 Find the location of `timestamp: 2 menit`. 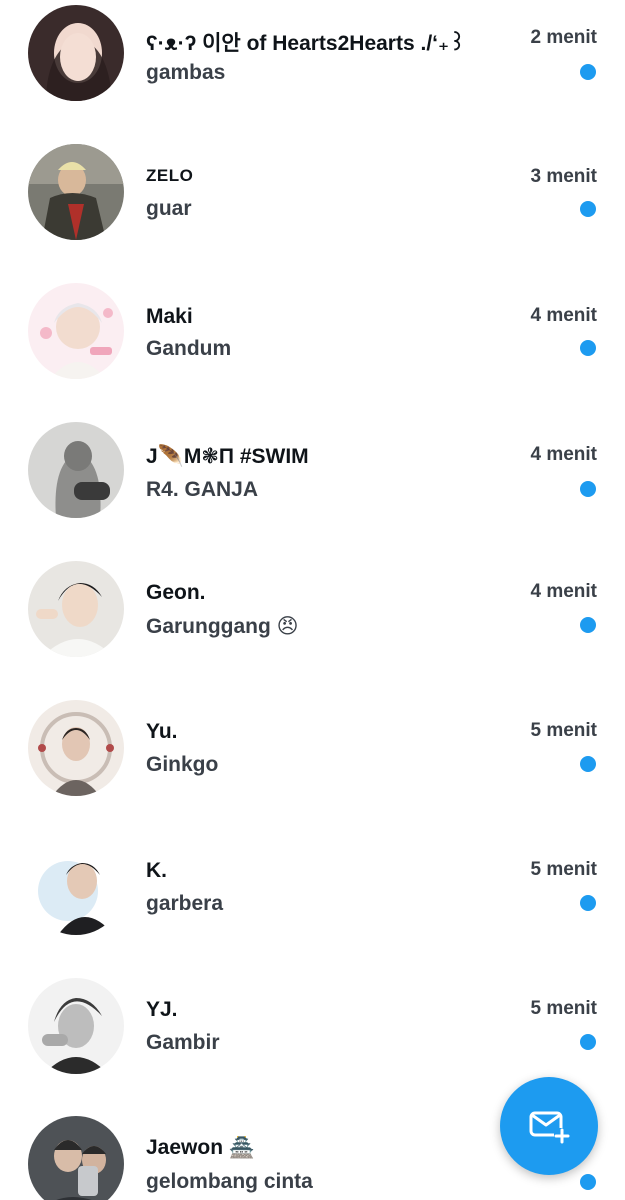

timestamp: 2 menit is located at coordinates (563, 37).